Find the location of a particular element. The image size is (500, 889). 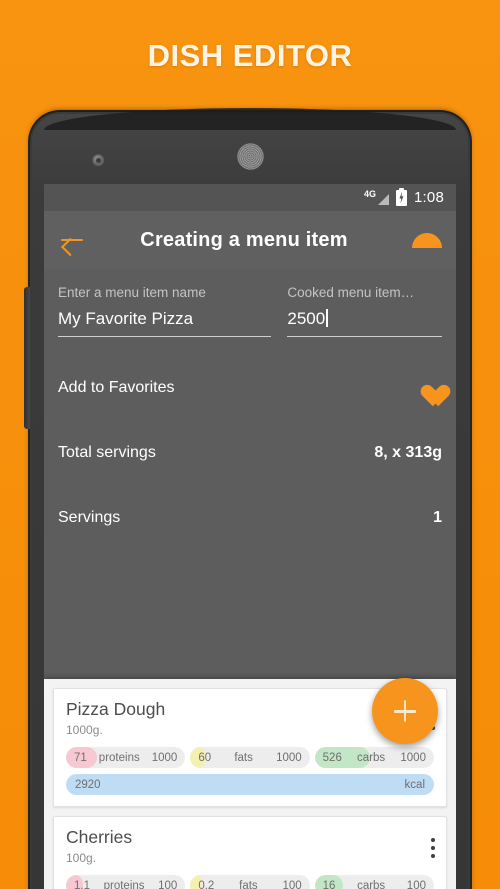

status-bar: 4G 1:08 is located at coordinates (250, 197).